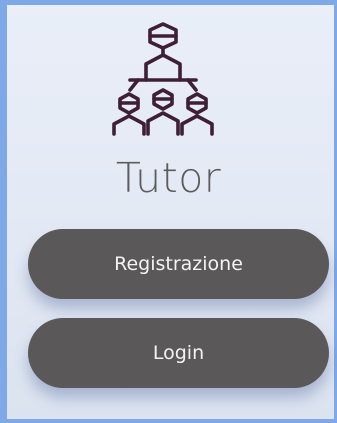  I want to click on register-button: Registrazione, so click(178, 264).